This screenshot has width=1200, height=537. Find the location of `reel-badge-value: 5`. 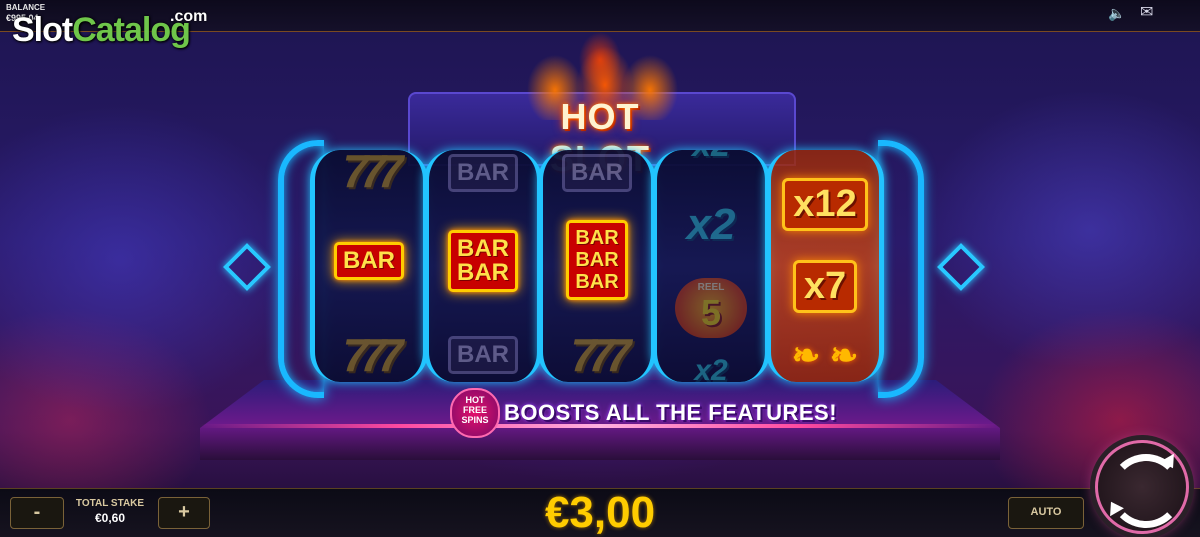

reel-badge-value: 5 is located at coordinates (711, 312).